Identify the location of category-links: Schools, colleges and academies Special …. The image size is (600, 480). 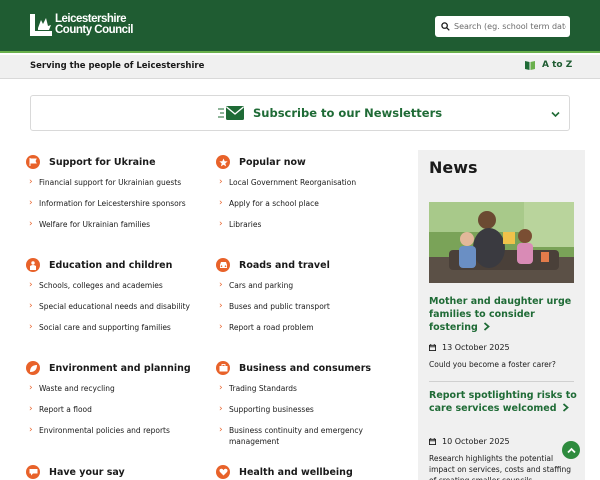
(116, 306).